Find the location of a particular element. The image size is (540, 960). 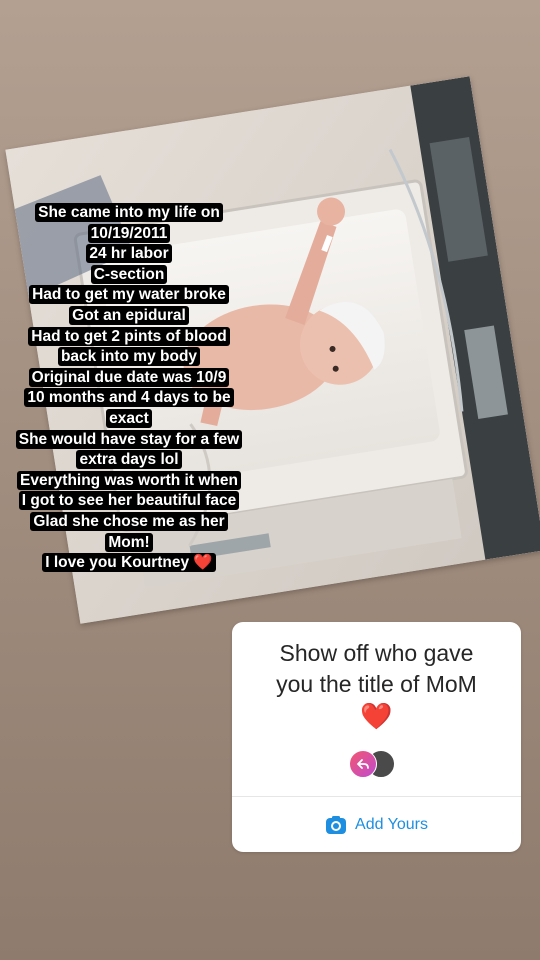

caption-line: I got to see her beautiful face is located at coordinates (129, 501).